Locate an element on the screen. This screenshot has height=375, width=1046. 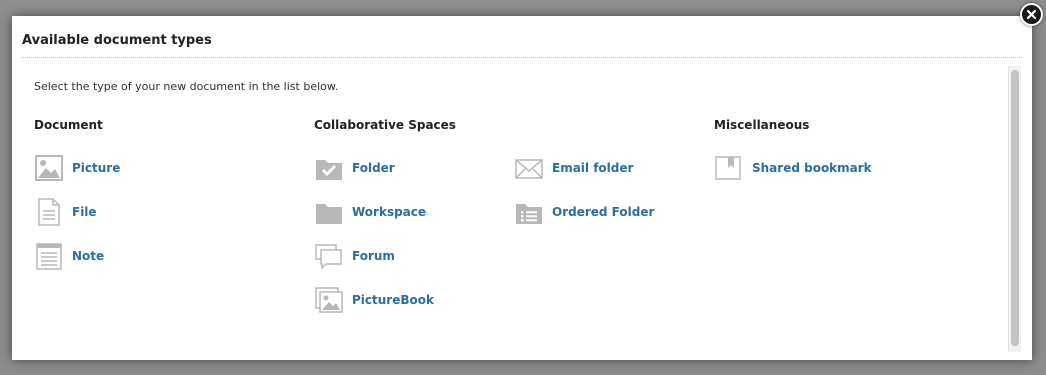
file-icon is located at coordinates (49, 212).